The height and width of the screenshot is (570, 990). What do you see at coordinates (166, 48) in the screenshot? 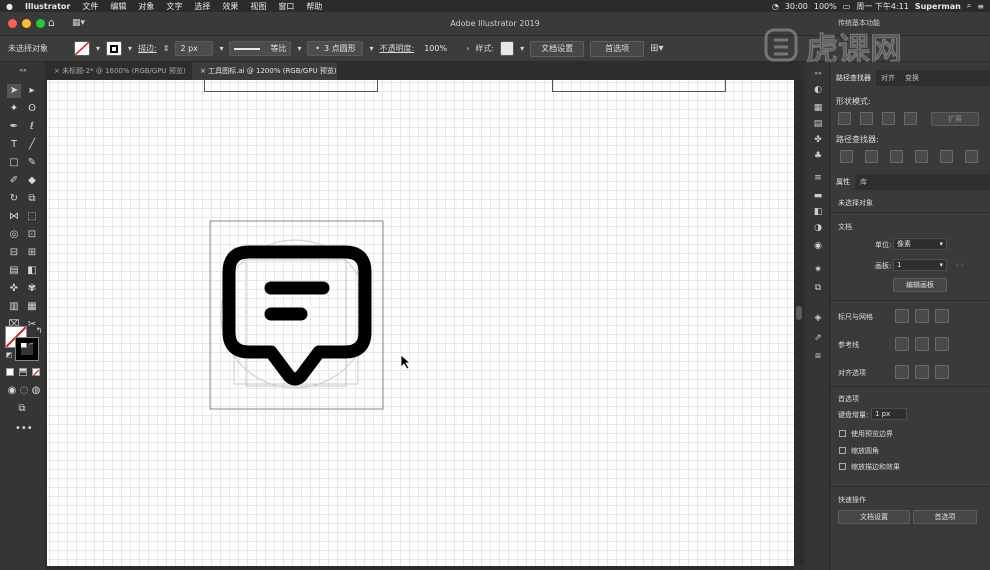
I see `stroke-stepper-icon: ⇕` at bounding box center [166, 48].